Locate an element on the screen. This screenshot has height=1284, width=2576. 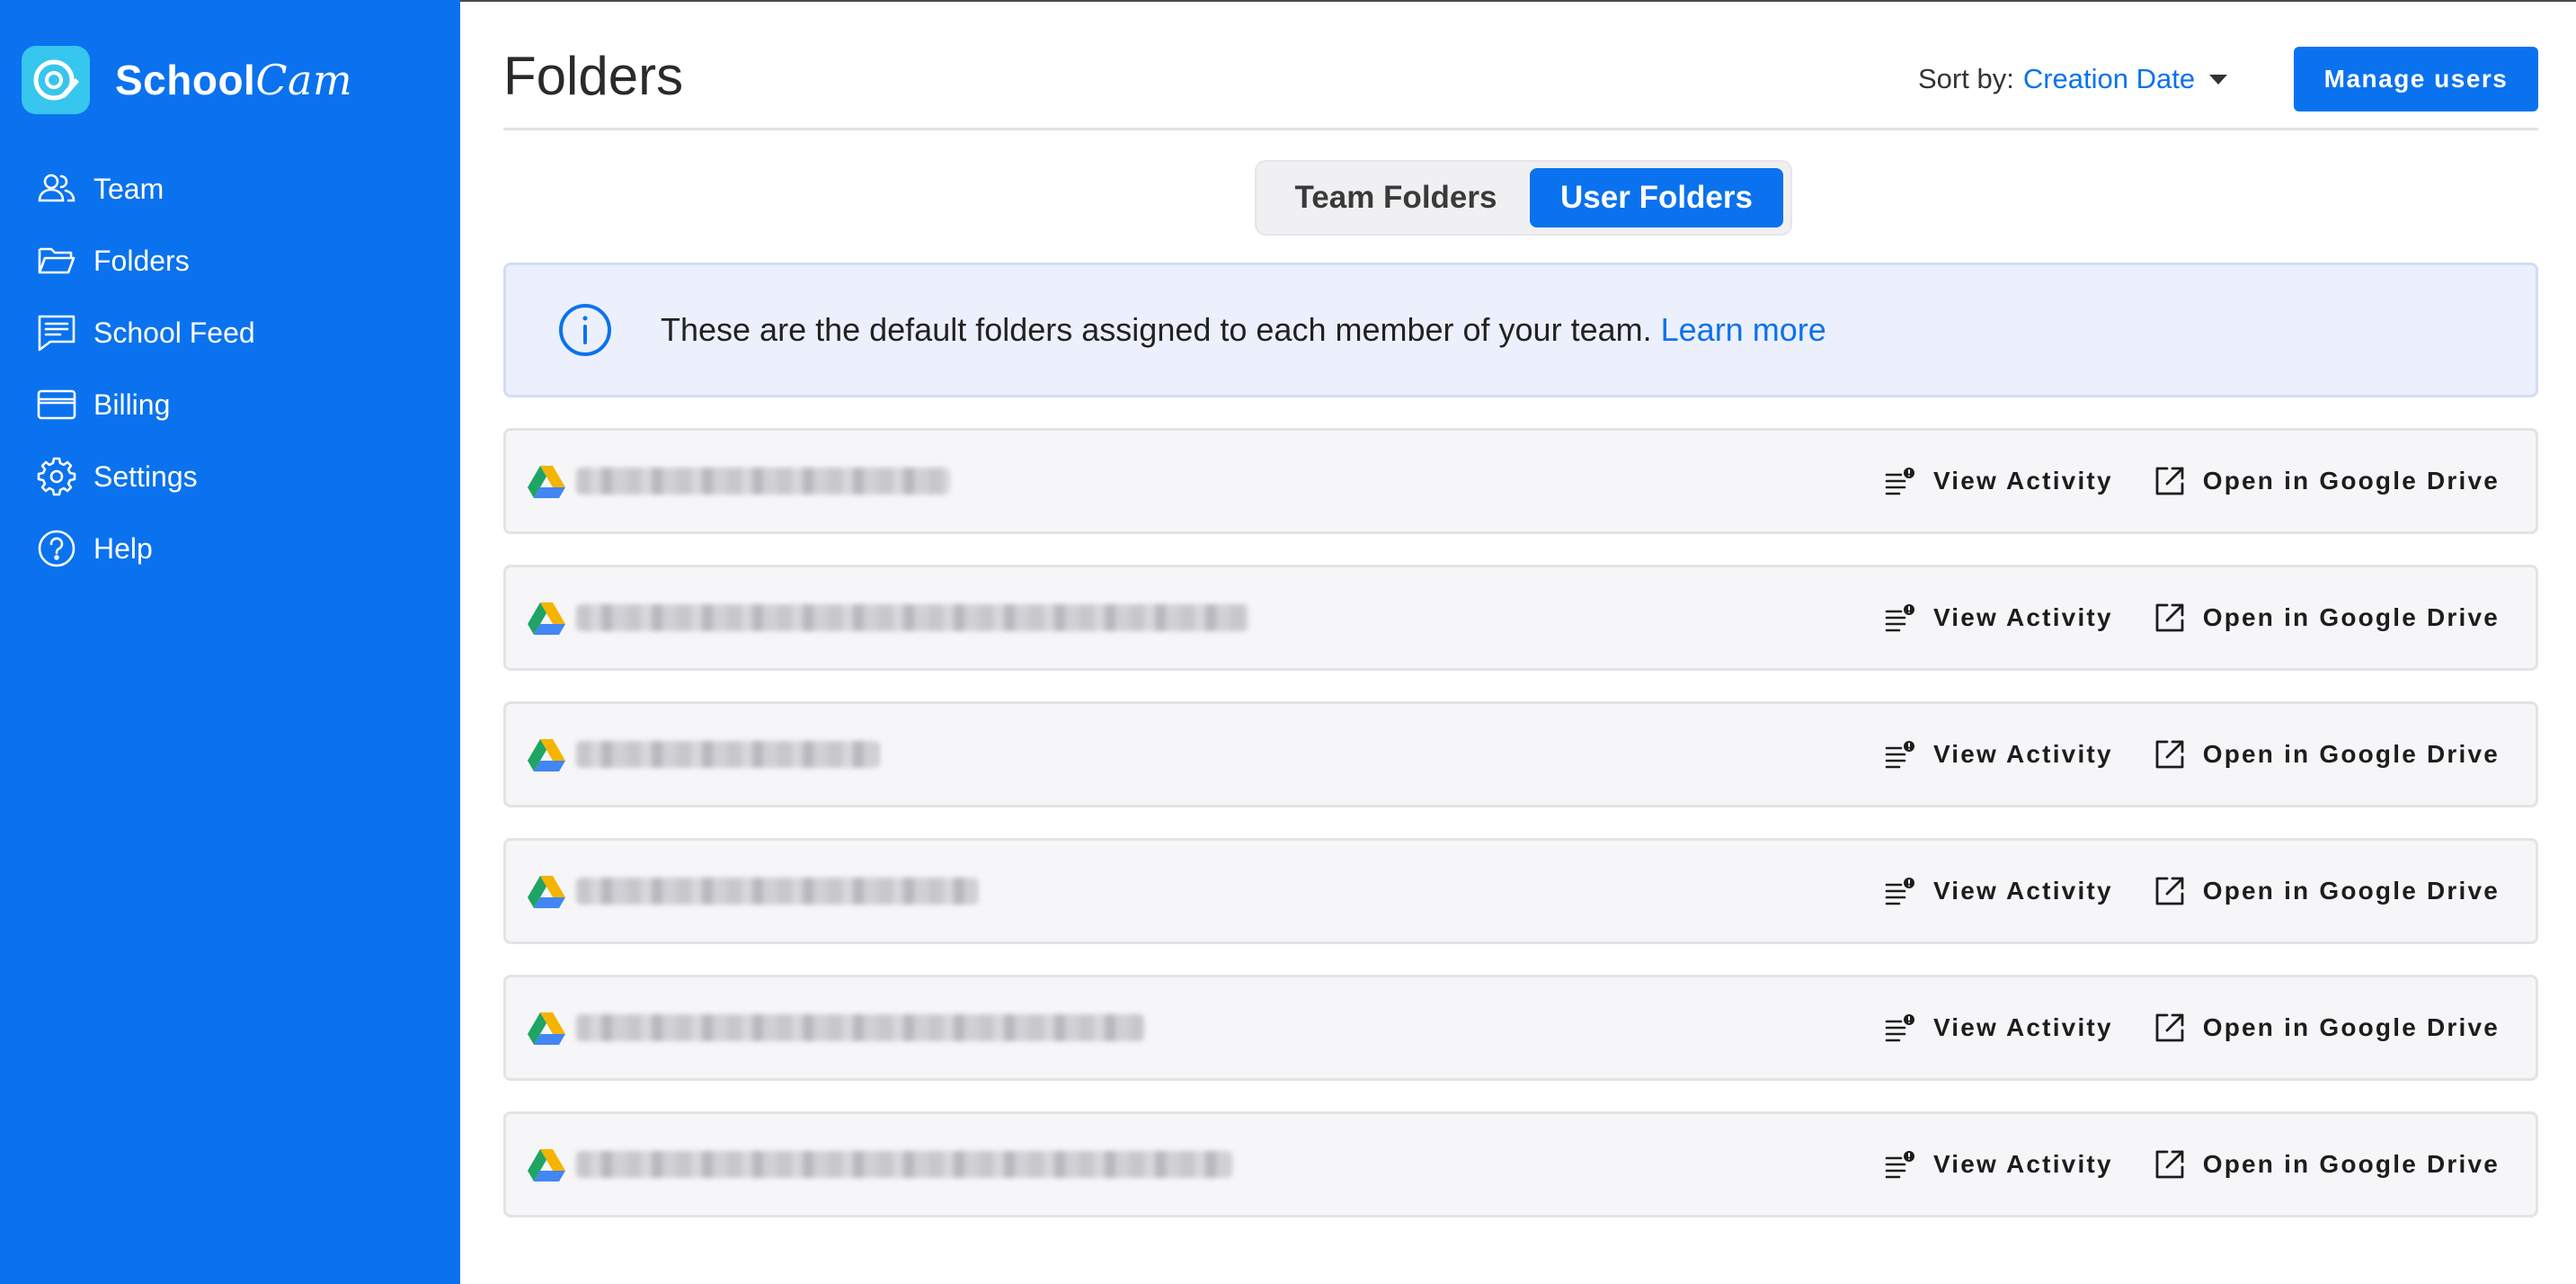
sidebar-item-folders: Folders is located at coordinates (233, 261).